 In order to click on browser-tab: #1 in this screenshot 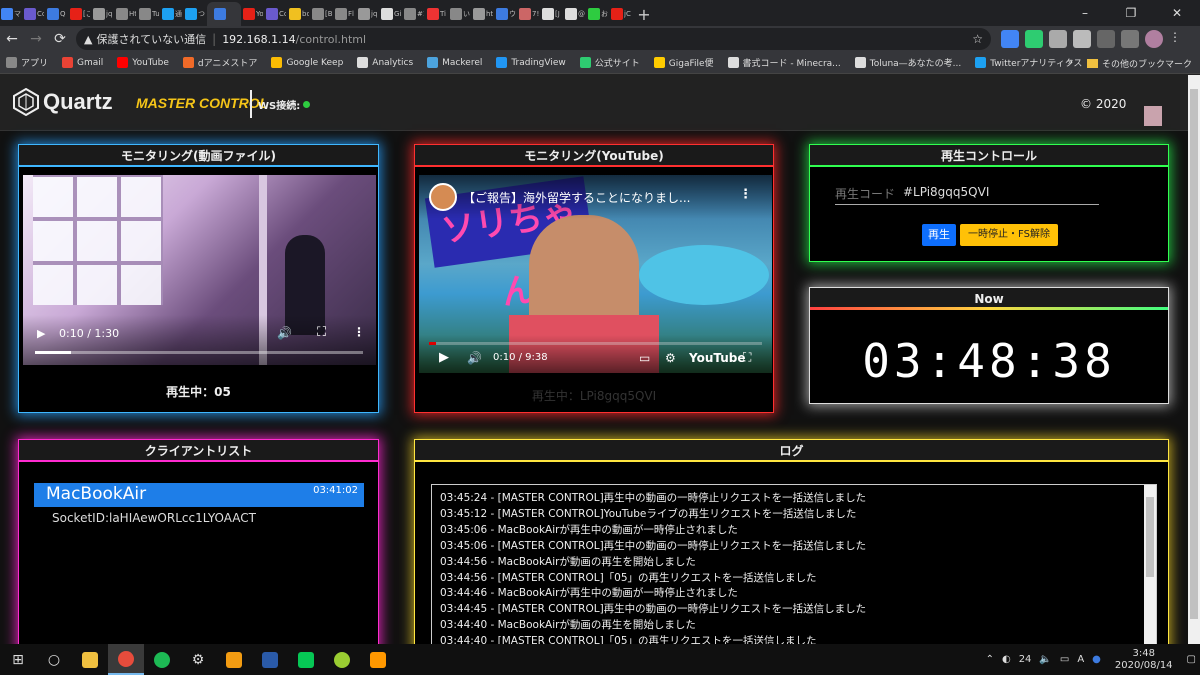, I will do `click(414, 14)`.